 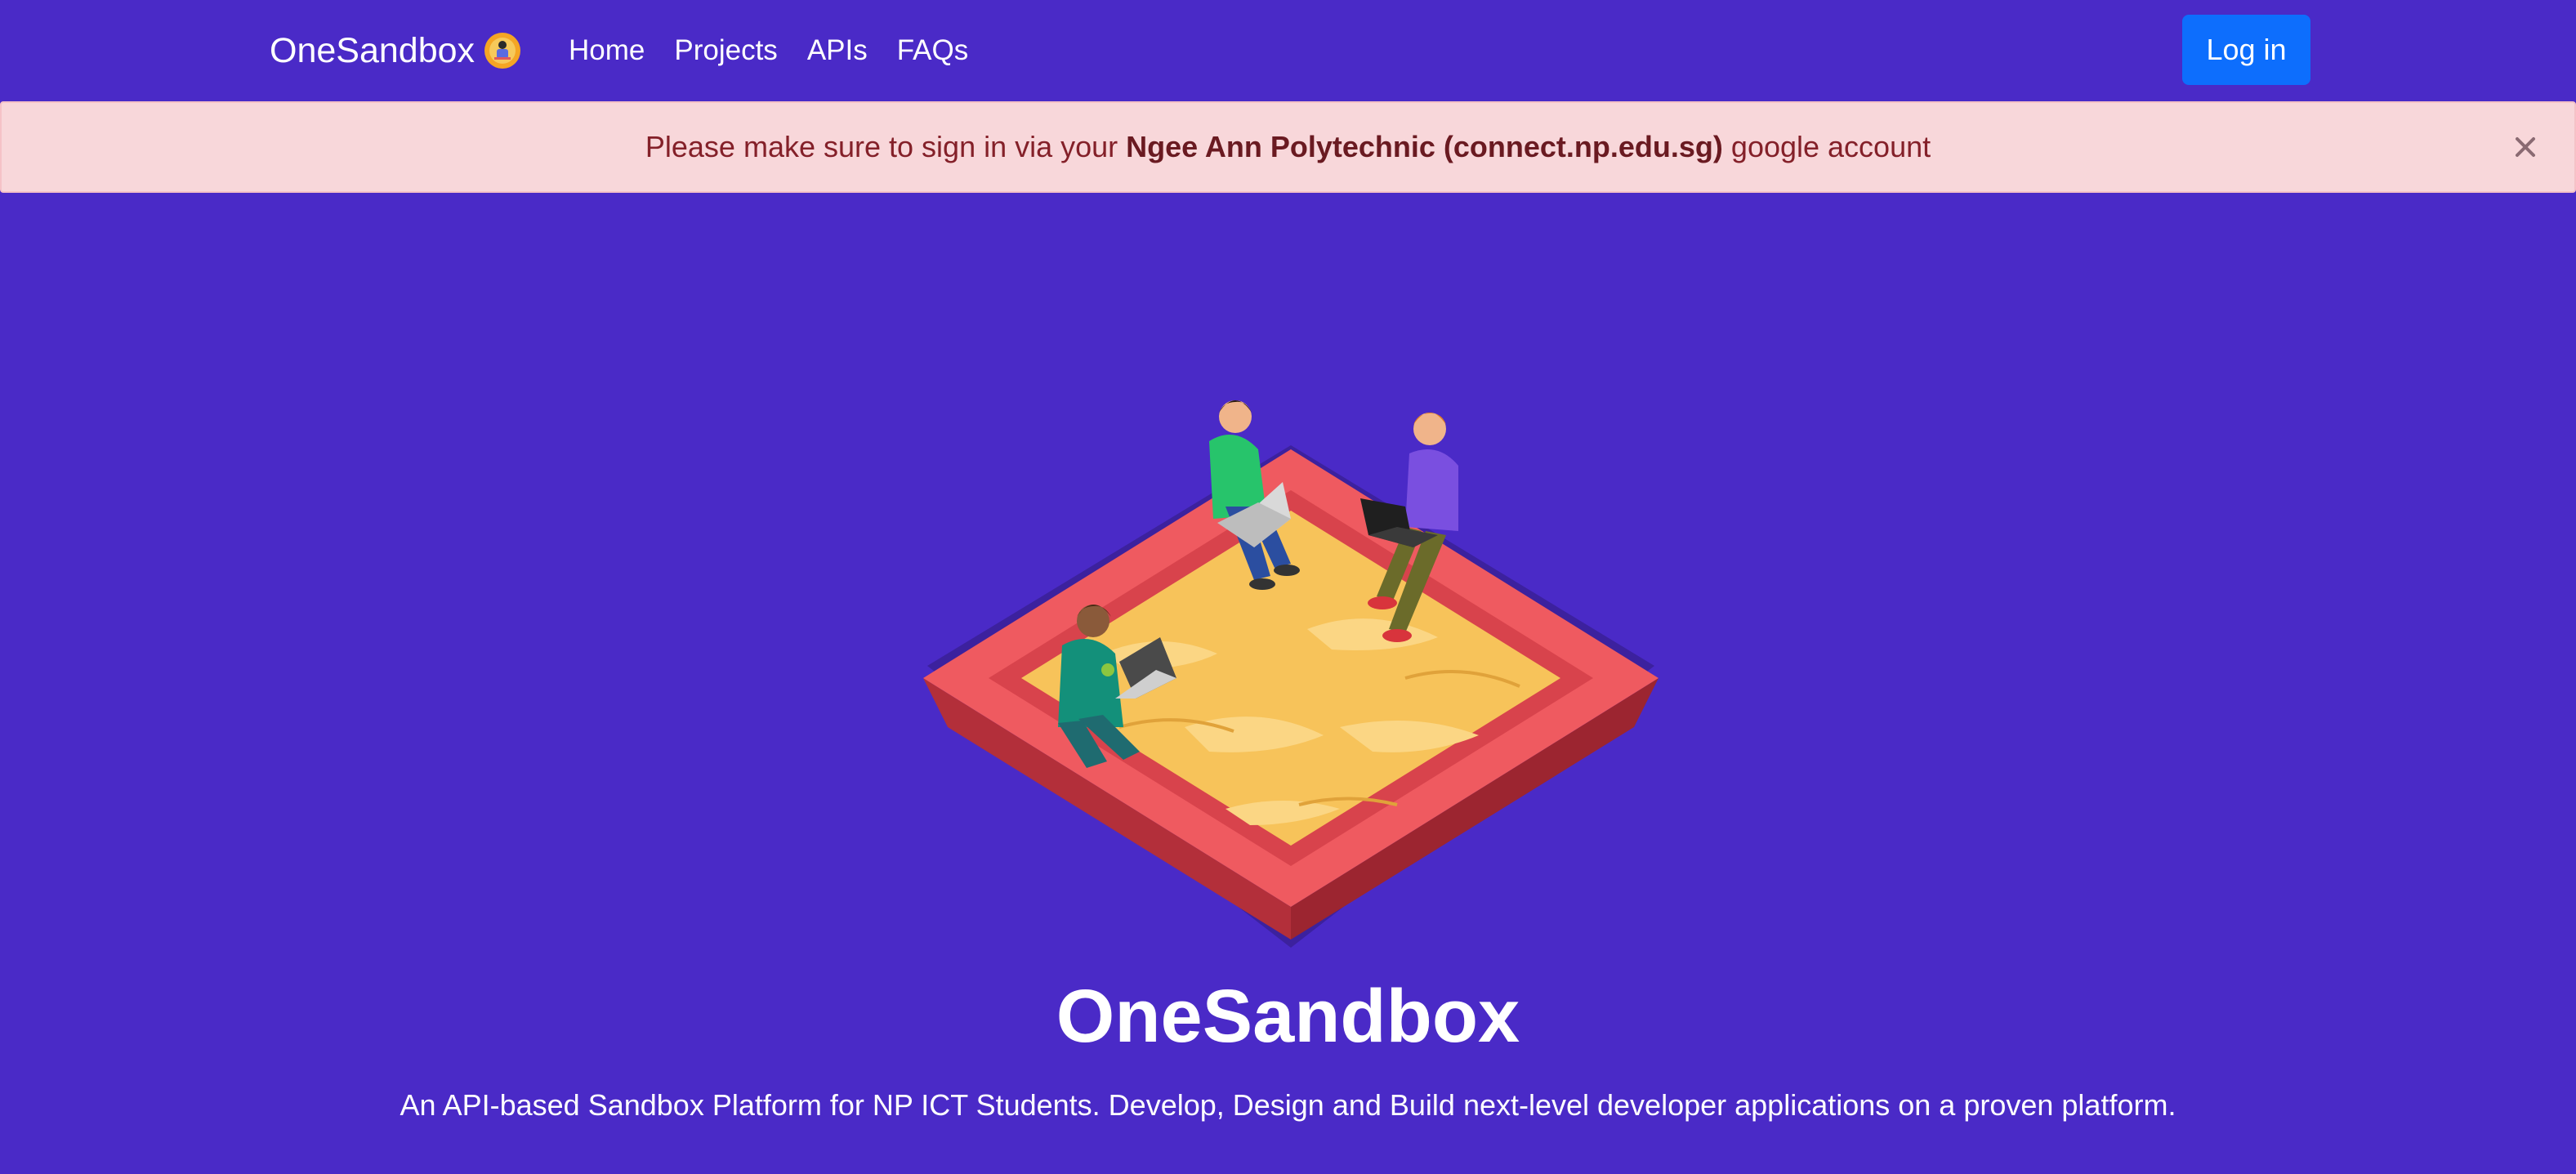 I want to click on close-icon, so click(x=2526, y=147).